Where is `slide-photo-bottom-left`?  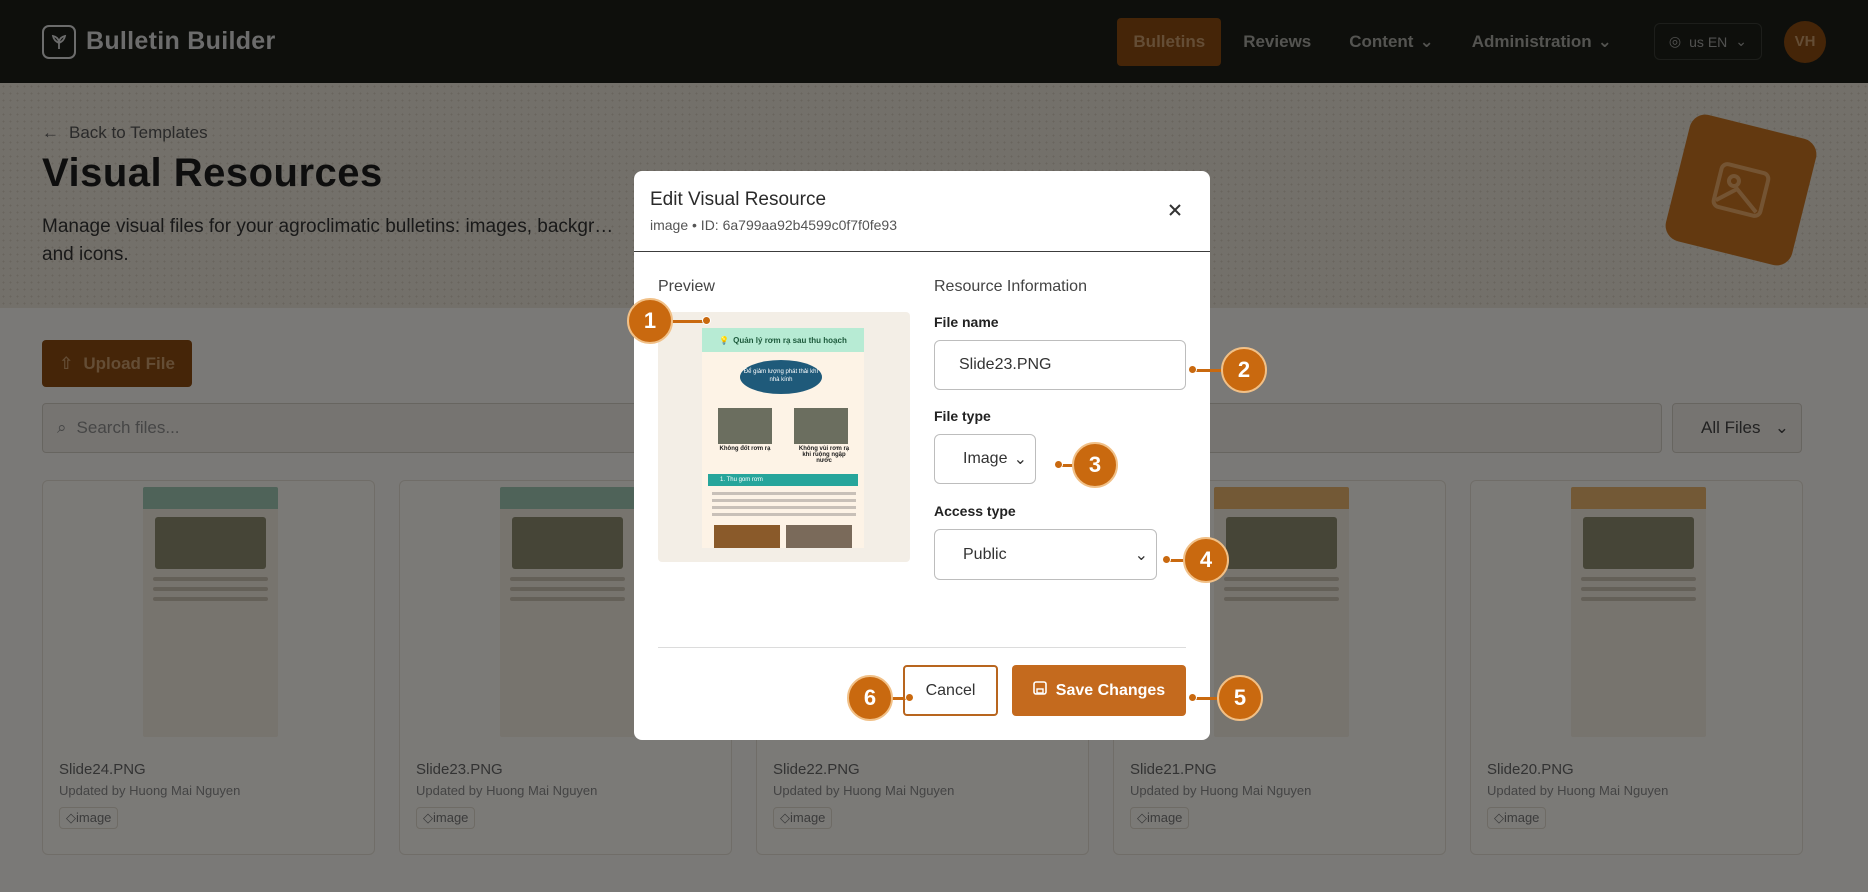 slide-photo-bottom-left is located at coordinates (747, 536).